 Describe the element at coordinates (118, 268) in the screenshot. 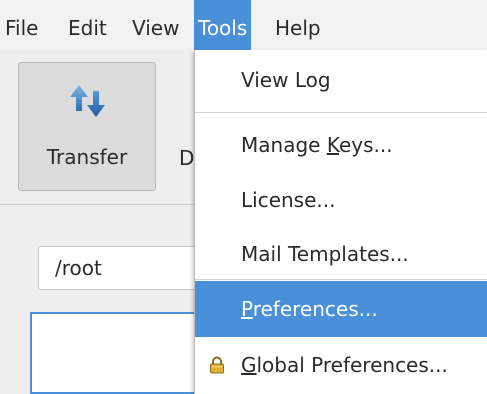

I see `path-input: /root` at that location.